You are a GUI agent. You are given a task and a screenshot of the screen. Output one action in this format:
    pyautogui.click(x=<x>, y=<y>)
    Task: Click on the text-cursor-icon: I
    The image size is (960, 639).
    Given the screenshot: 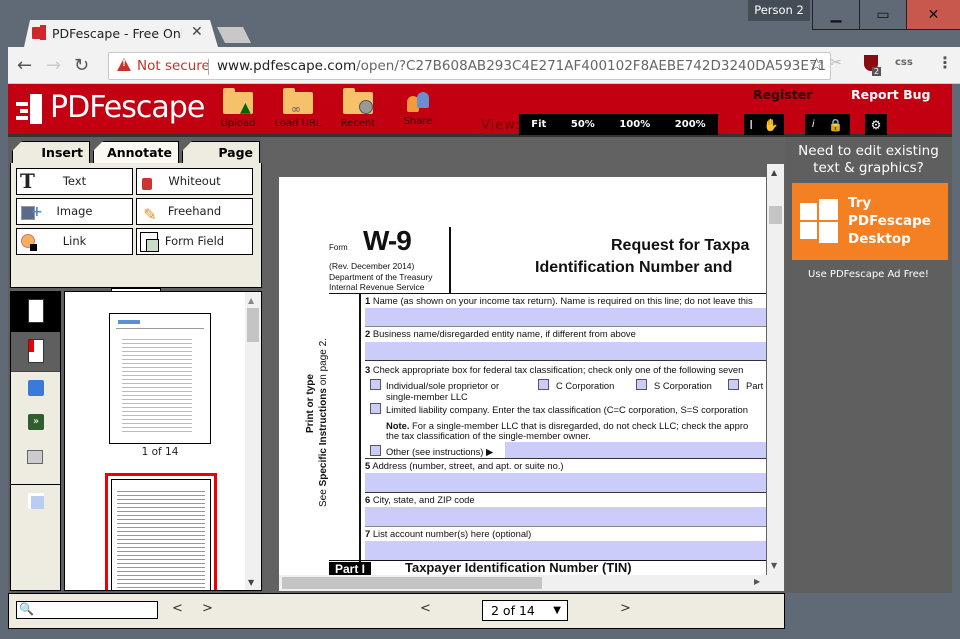 What is the action you would take?
    pyautogui.click(x=751, y=125)
    